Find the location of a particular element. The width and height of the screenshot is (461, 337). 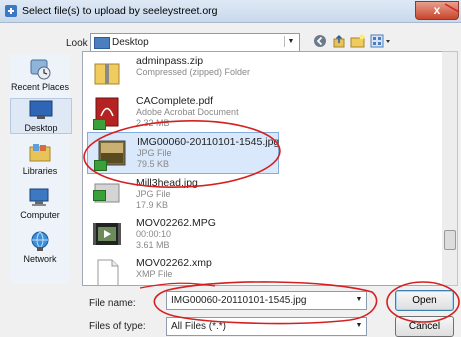

desktop-icon is located at coordinates (41, 109).